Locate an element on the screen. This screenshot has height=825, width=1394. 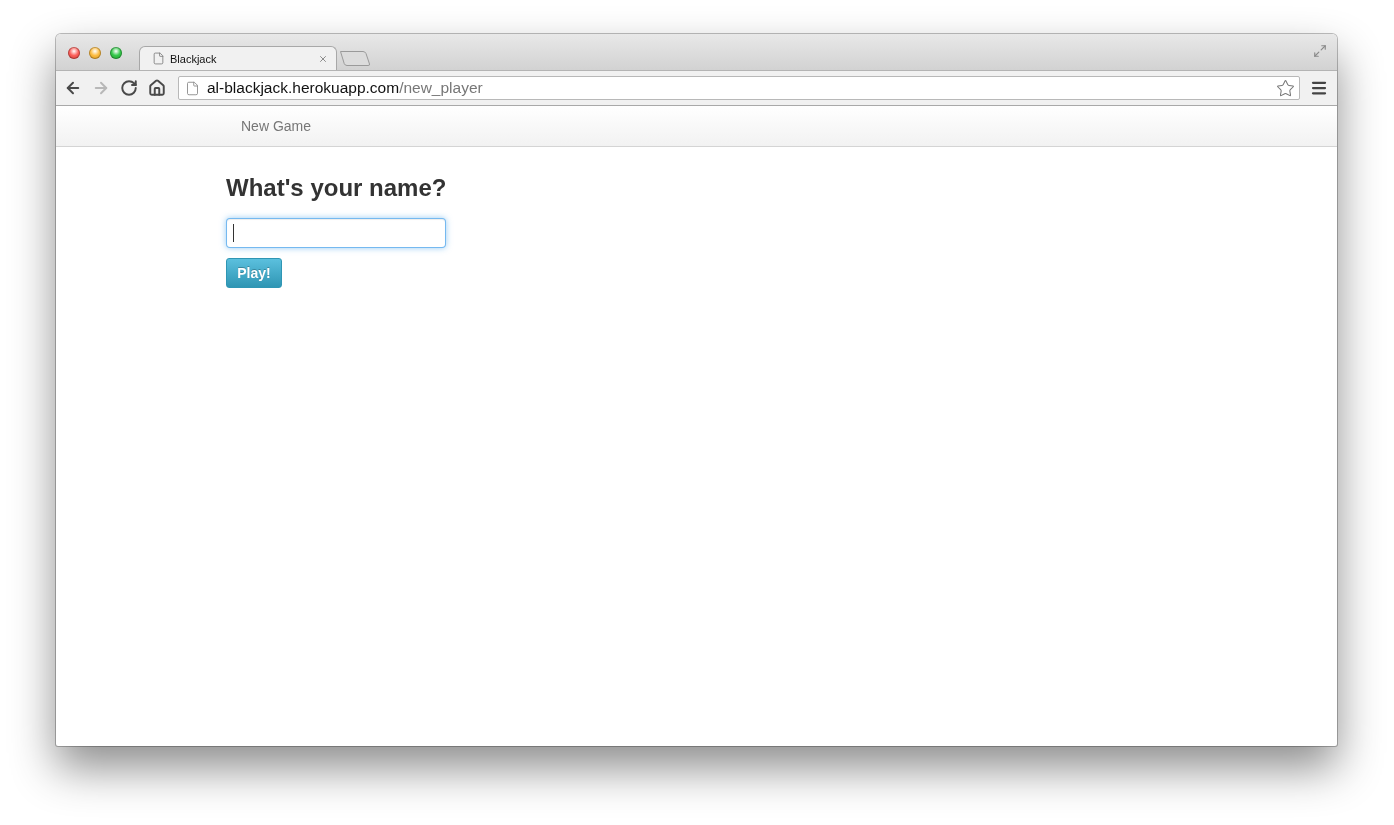
close-tab-icon is located at coordinates (323, 58).